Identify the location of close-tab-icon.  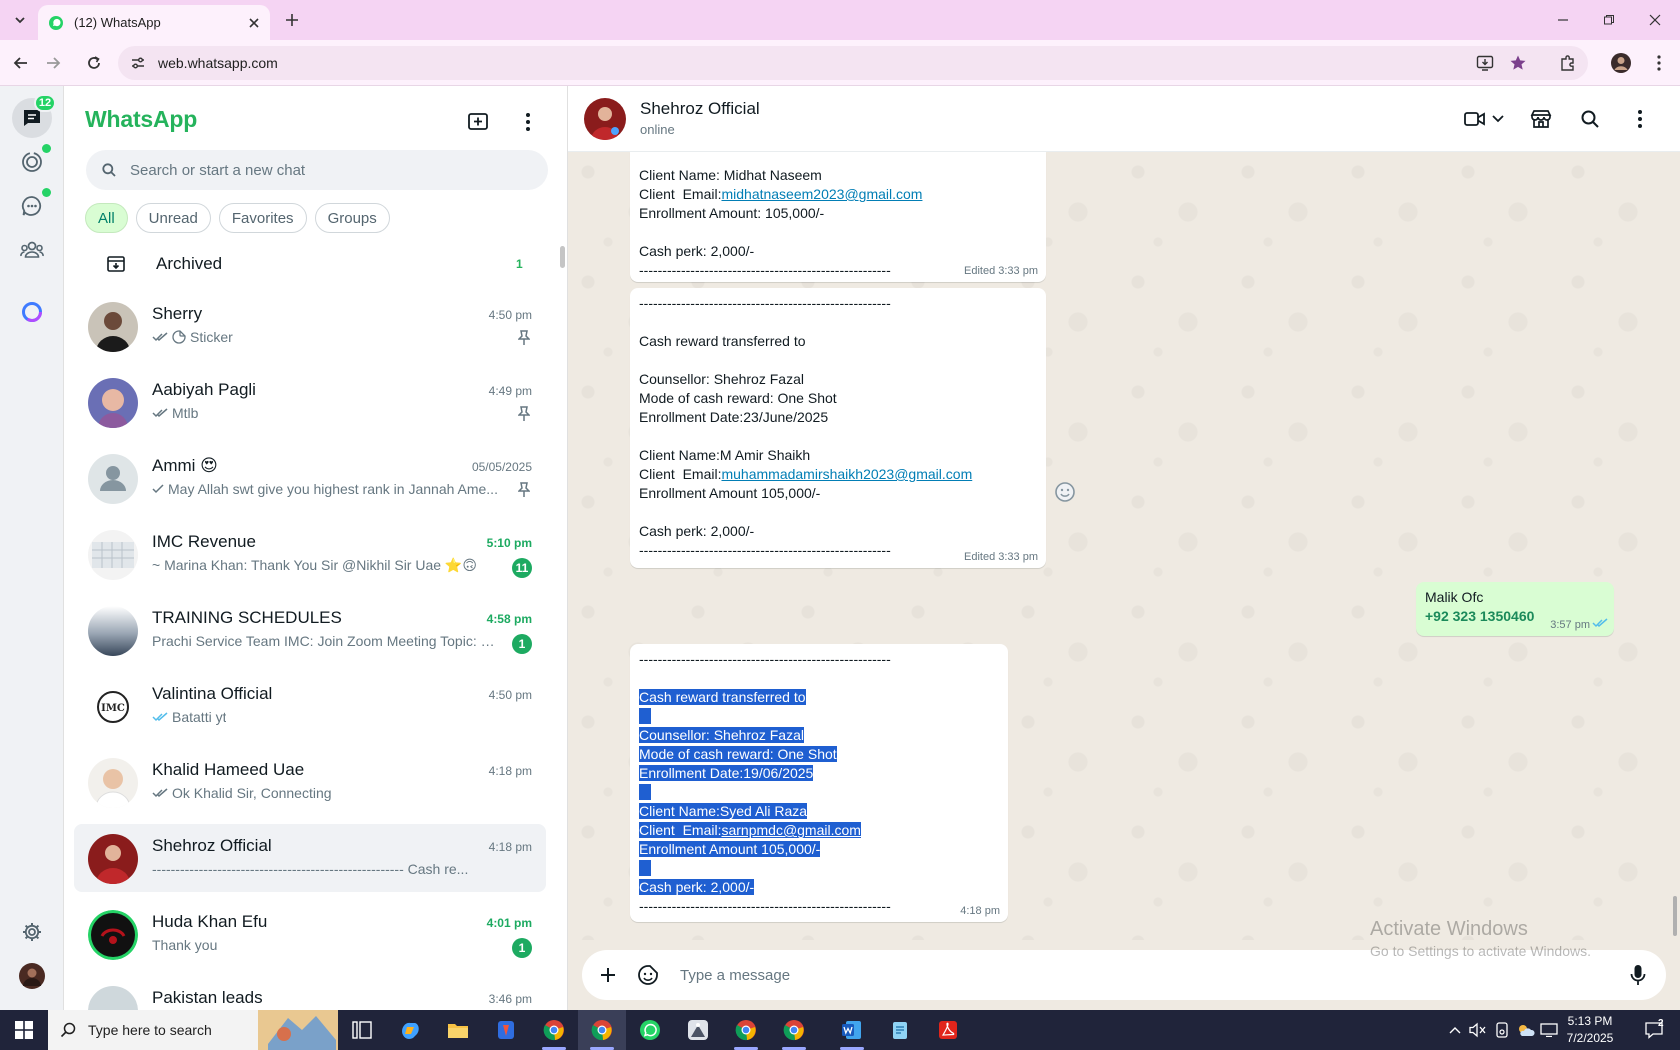
(254, 23).